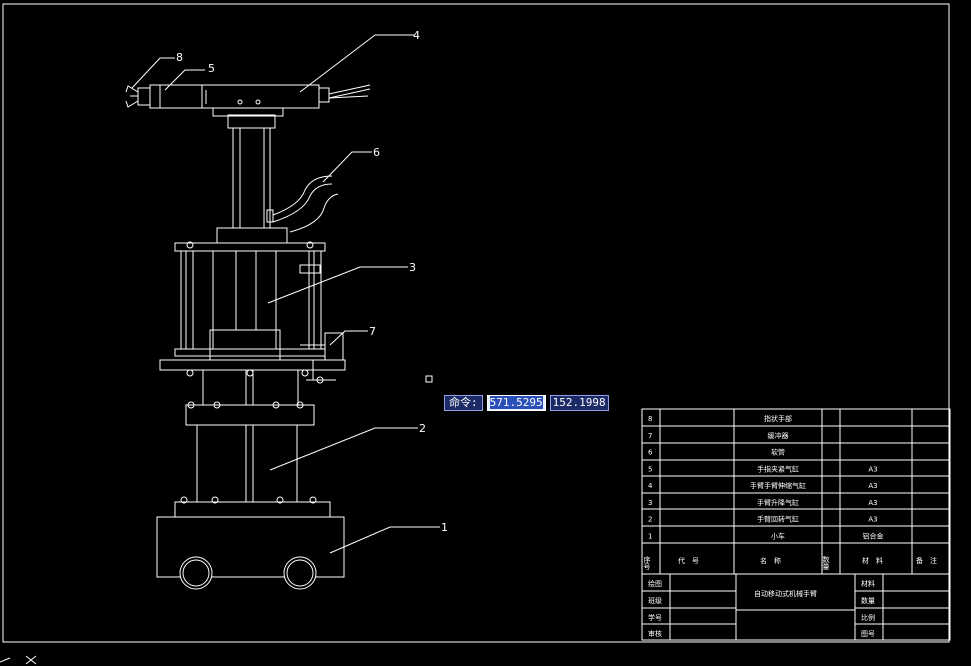 This screenshot has width=971, height=666. Describe the element at coordinates (778, 418) in the screenshot. I see `part-row-name: 指状手部` at that location.